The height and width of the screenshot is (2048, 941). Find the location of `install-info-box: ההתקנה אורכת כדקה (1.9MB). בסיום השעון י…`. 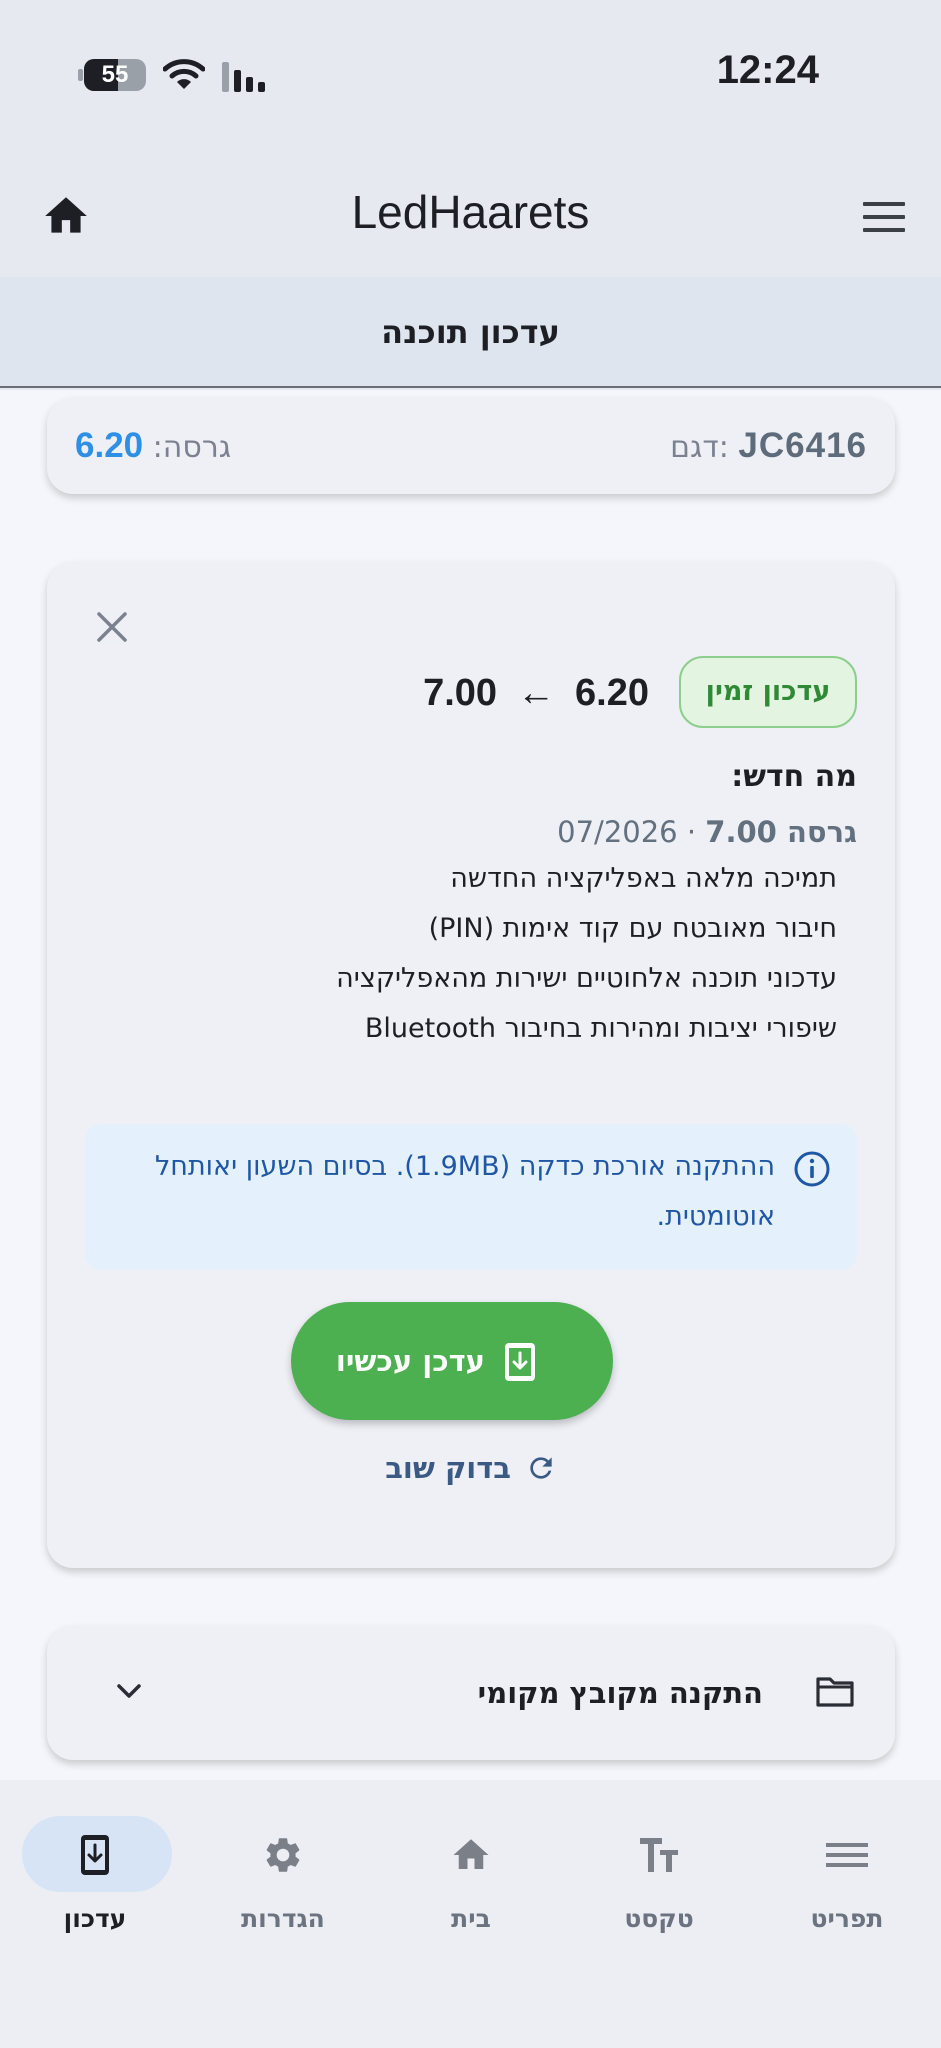

install-info-box: ההתקנה אורכת כדקה (1.9MB). בסיום השעון י… is located at coordinates (471, 1197).